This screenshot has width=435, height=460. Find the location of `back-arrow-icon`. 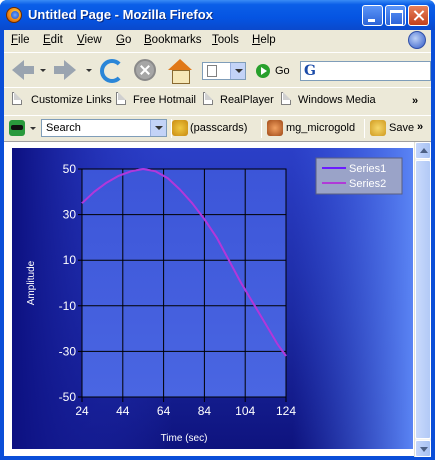

back-arrow-icon is located at coordinates (23, 70).